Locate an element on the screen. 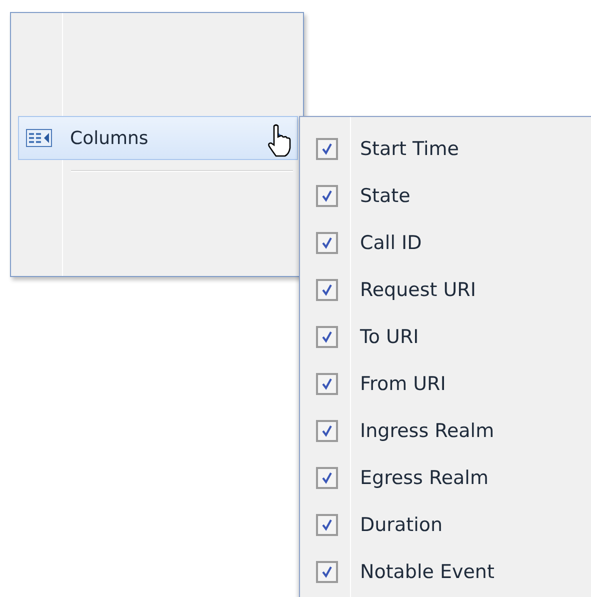 The width and height of the screenshot is (591, 597). checkbox-menu-item: From URI is located at coordinates (445, 383).